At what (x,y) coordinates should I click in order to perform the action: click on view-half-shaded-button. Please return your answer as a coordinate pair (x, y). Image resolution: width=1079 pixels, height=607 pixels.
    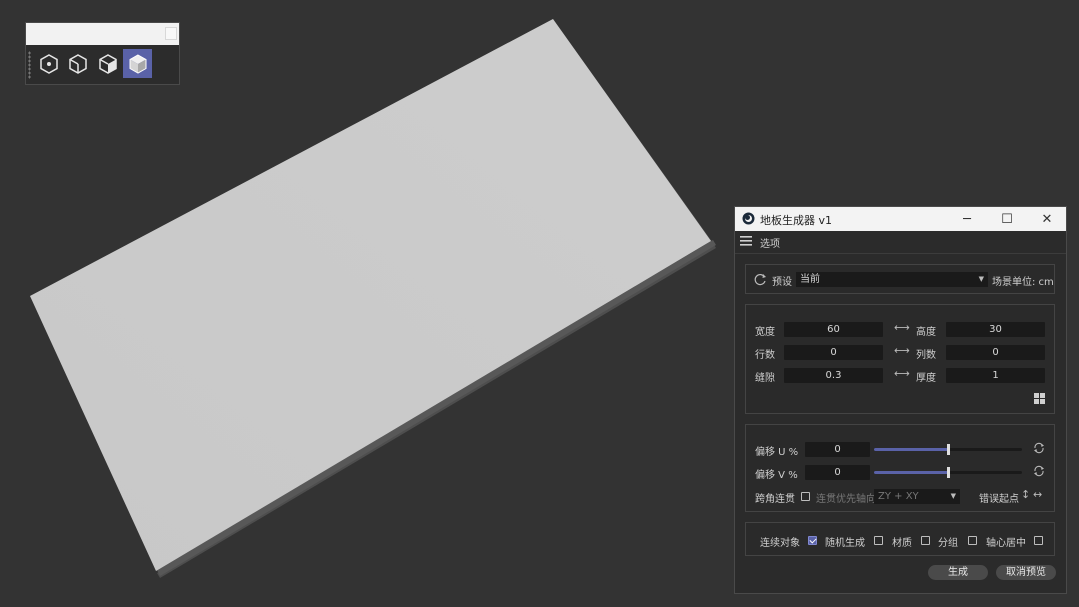
    Looking at the image, I should click on (107, 63).